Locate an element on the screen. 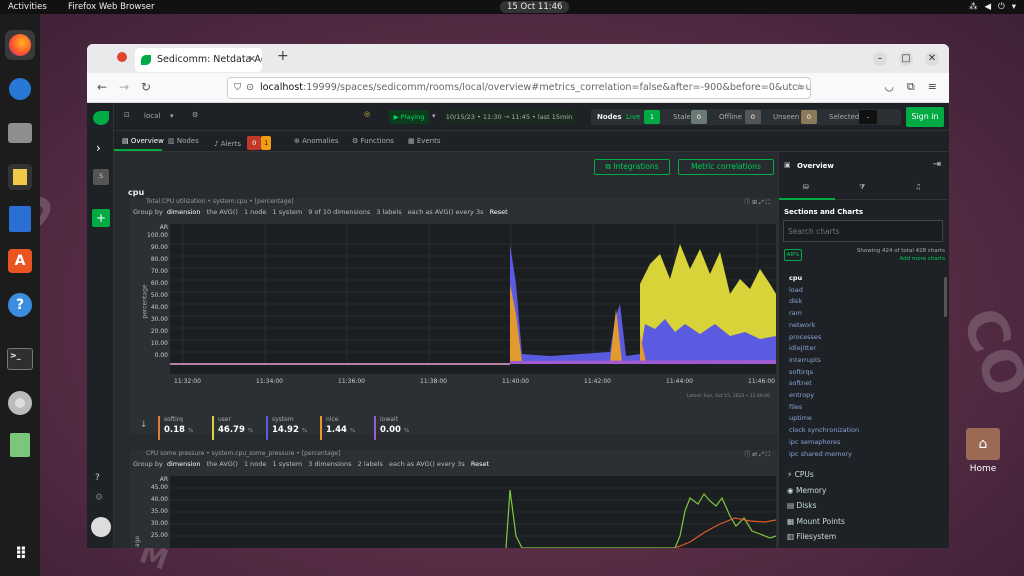 This screenshot has width=1024, height=576. room-settings-icon: ⚙ is located at coordinates (195, 115).